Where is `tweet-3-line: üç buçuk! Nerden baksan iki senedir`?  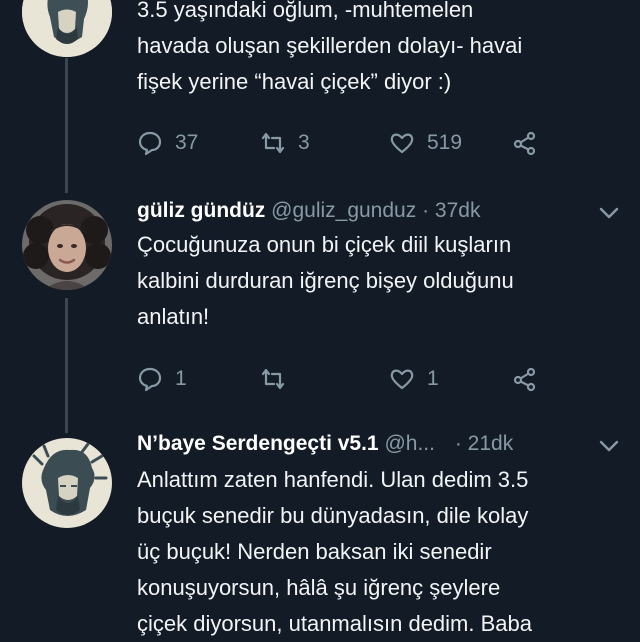
tweet-3-line: üç buçuk! Nerden baksan iki senedir is located at coordinates (314, 551).